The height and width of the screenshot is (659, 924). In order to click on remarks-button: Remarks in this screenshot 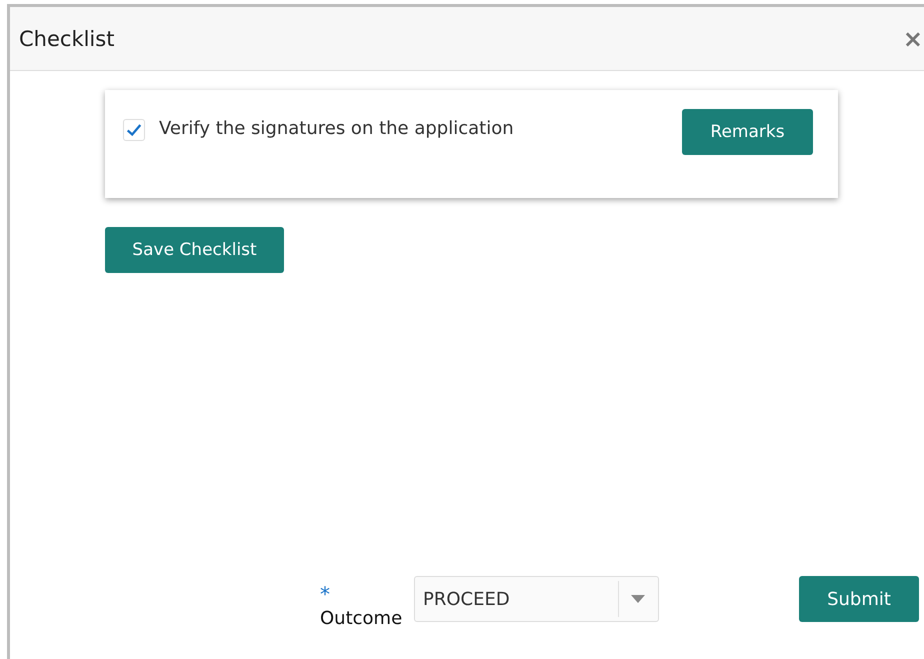, I will do `click(747, 132)`.